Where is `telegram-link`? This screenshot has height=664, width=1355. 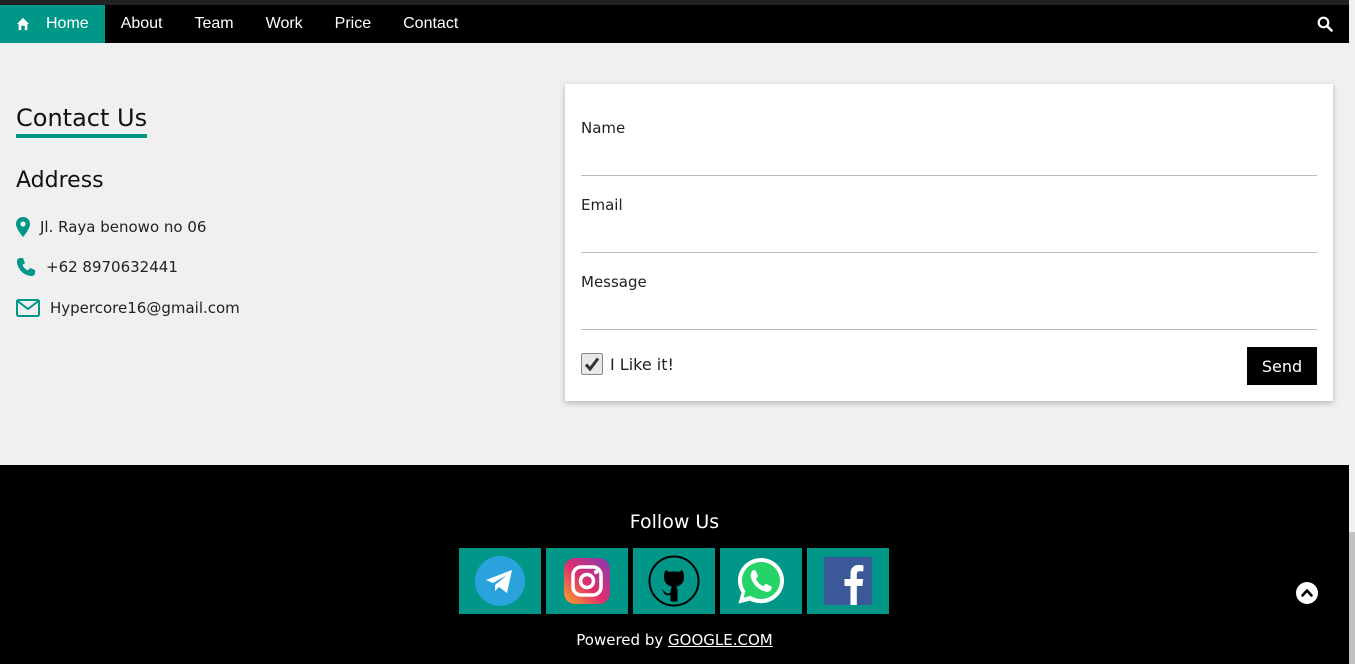 telegram-link is located at coordinates (500, 581).